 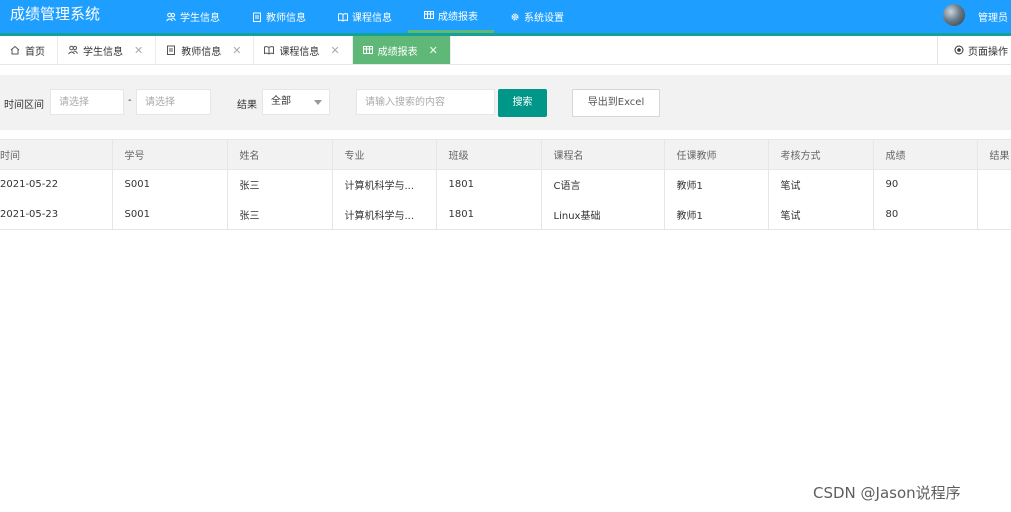 I want to click on topnav-label: 教师信息, so click(x=286, y=18).